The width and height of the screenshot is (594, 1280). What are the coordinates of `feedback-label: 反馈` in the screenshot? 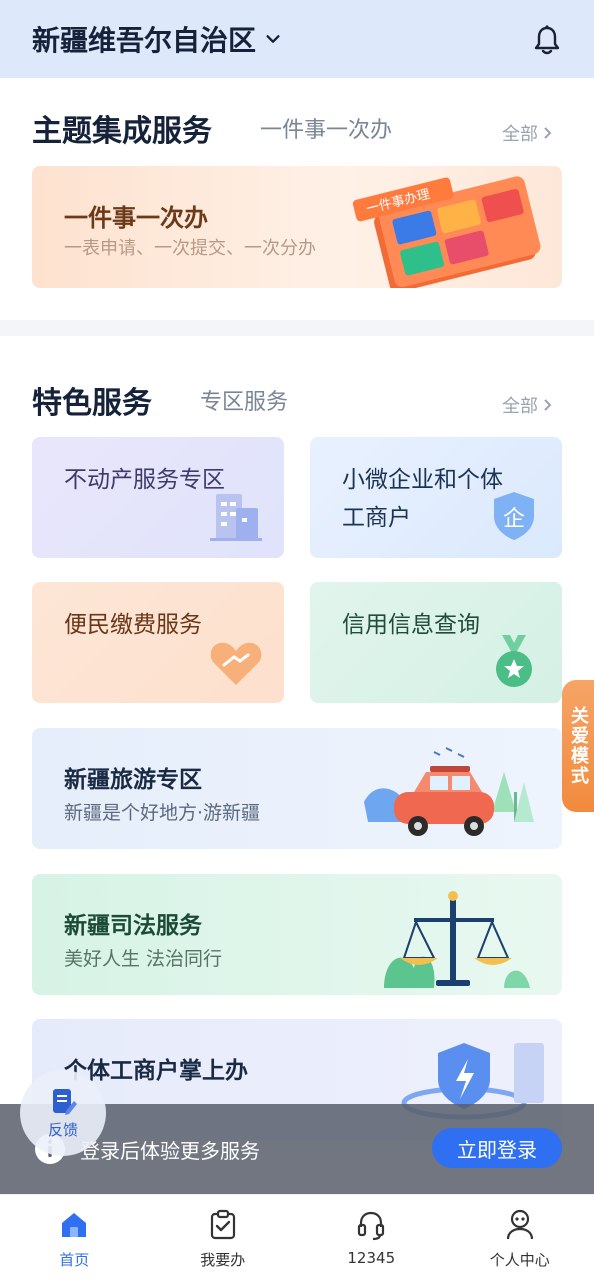 It's located at (62, 1129).